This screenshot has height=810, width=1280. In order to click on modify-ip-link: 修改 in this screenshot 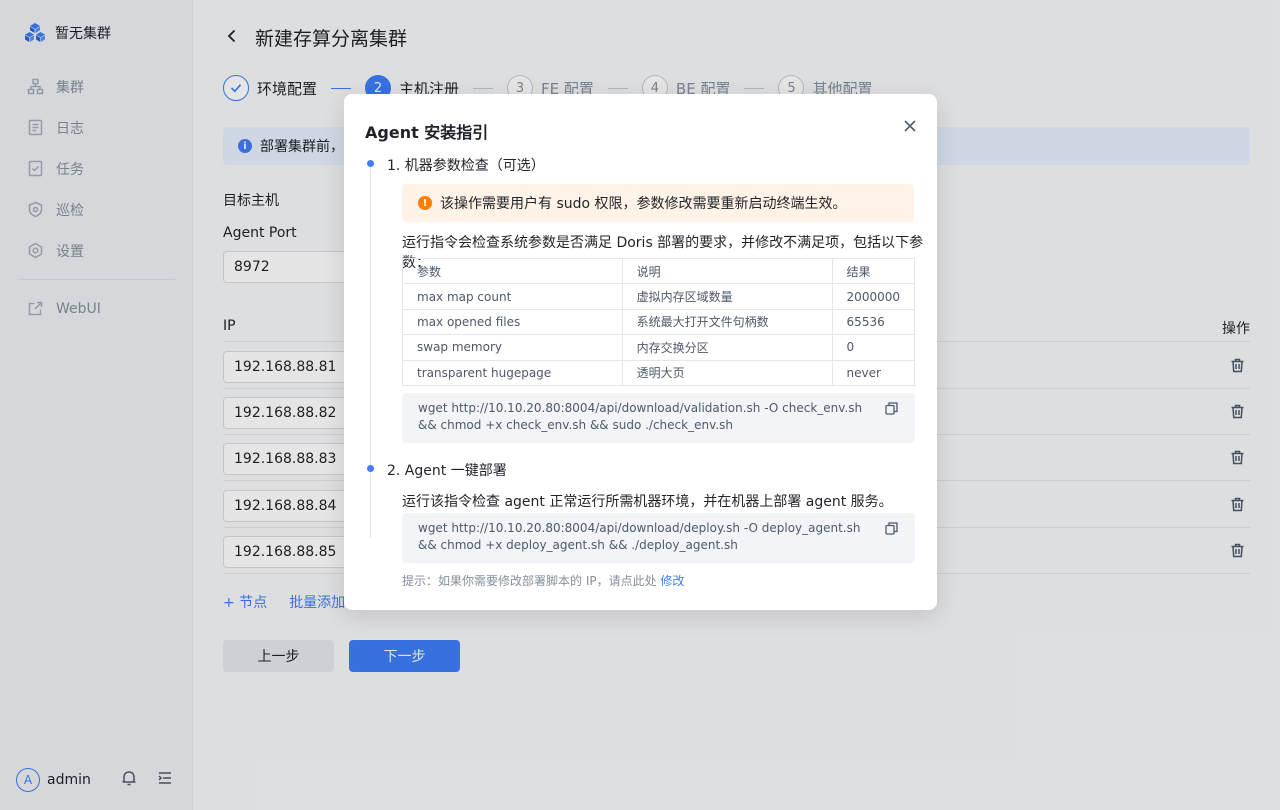, I will do `click(672, 581)`.